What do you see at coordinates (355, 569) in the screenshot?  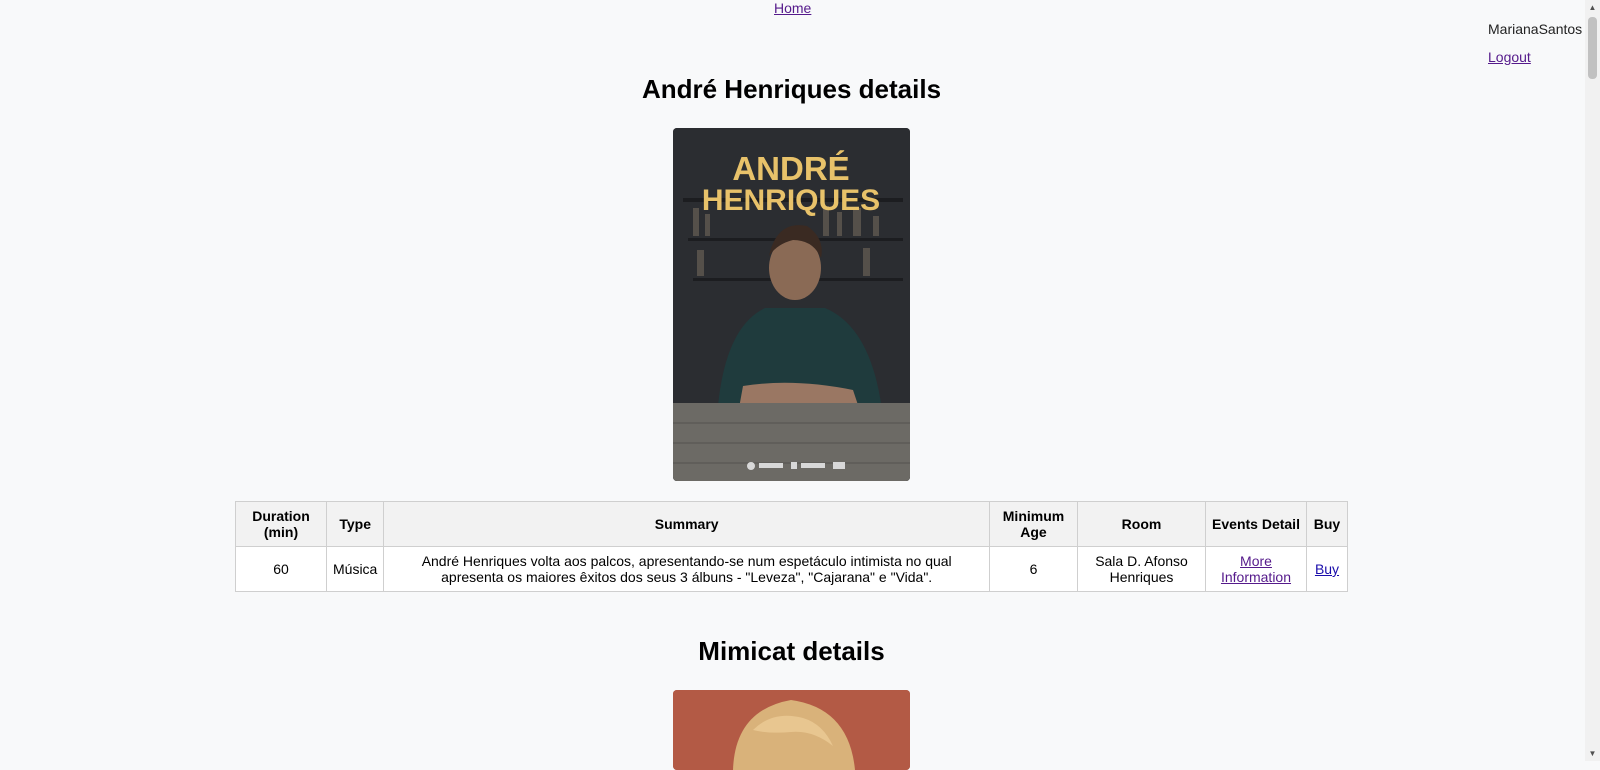 I see `cell-type: Música` at bounding box center [355, 569].